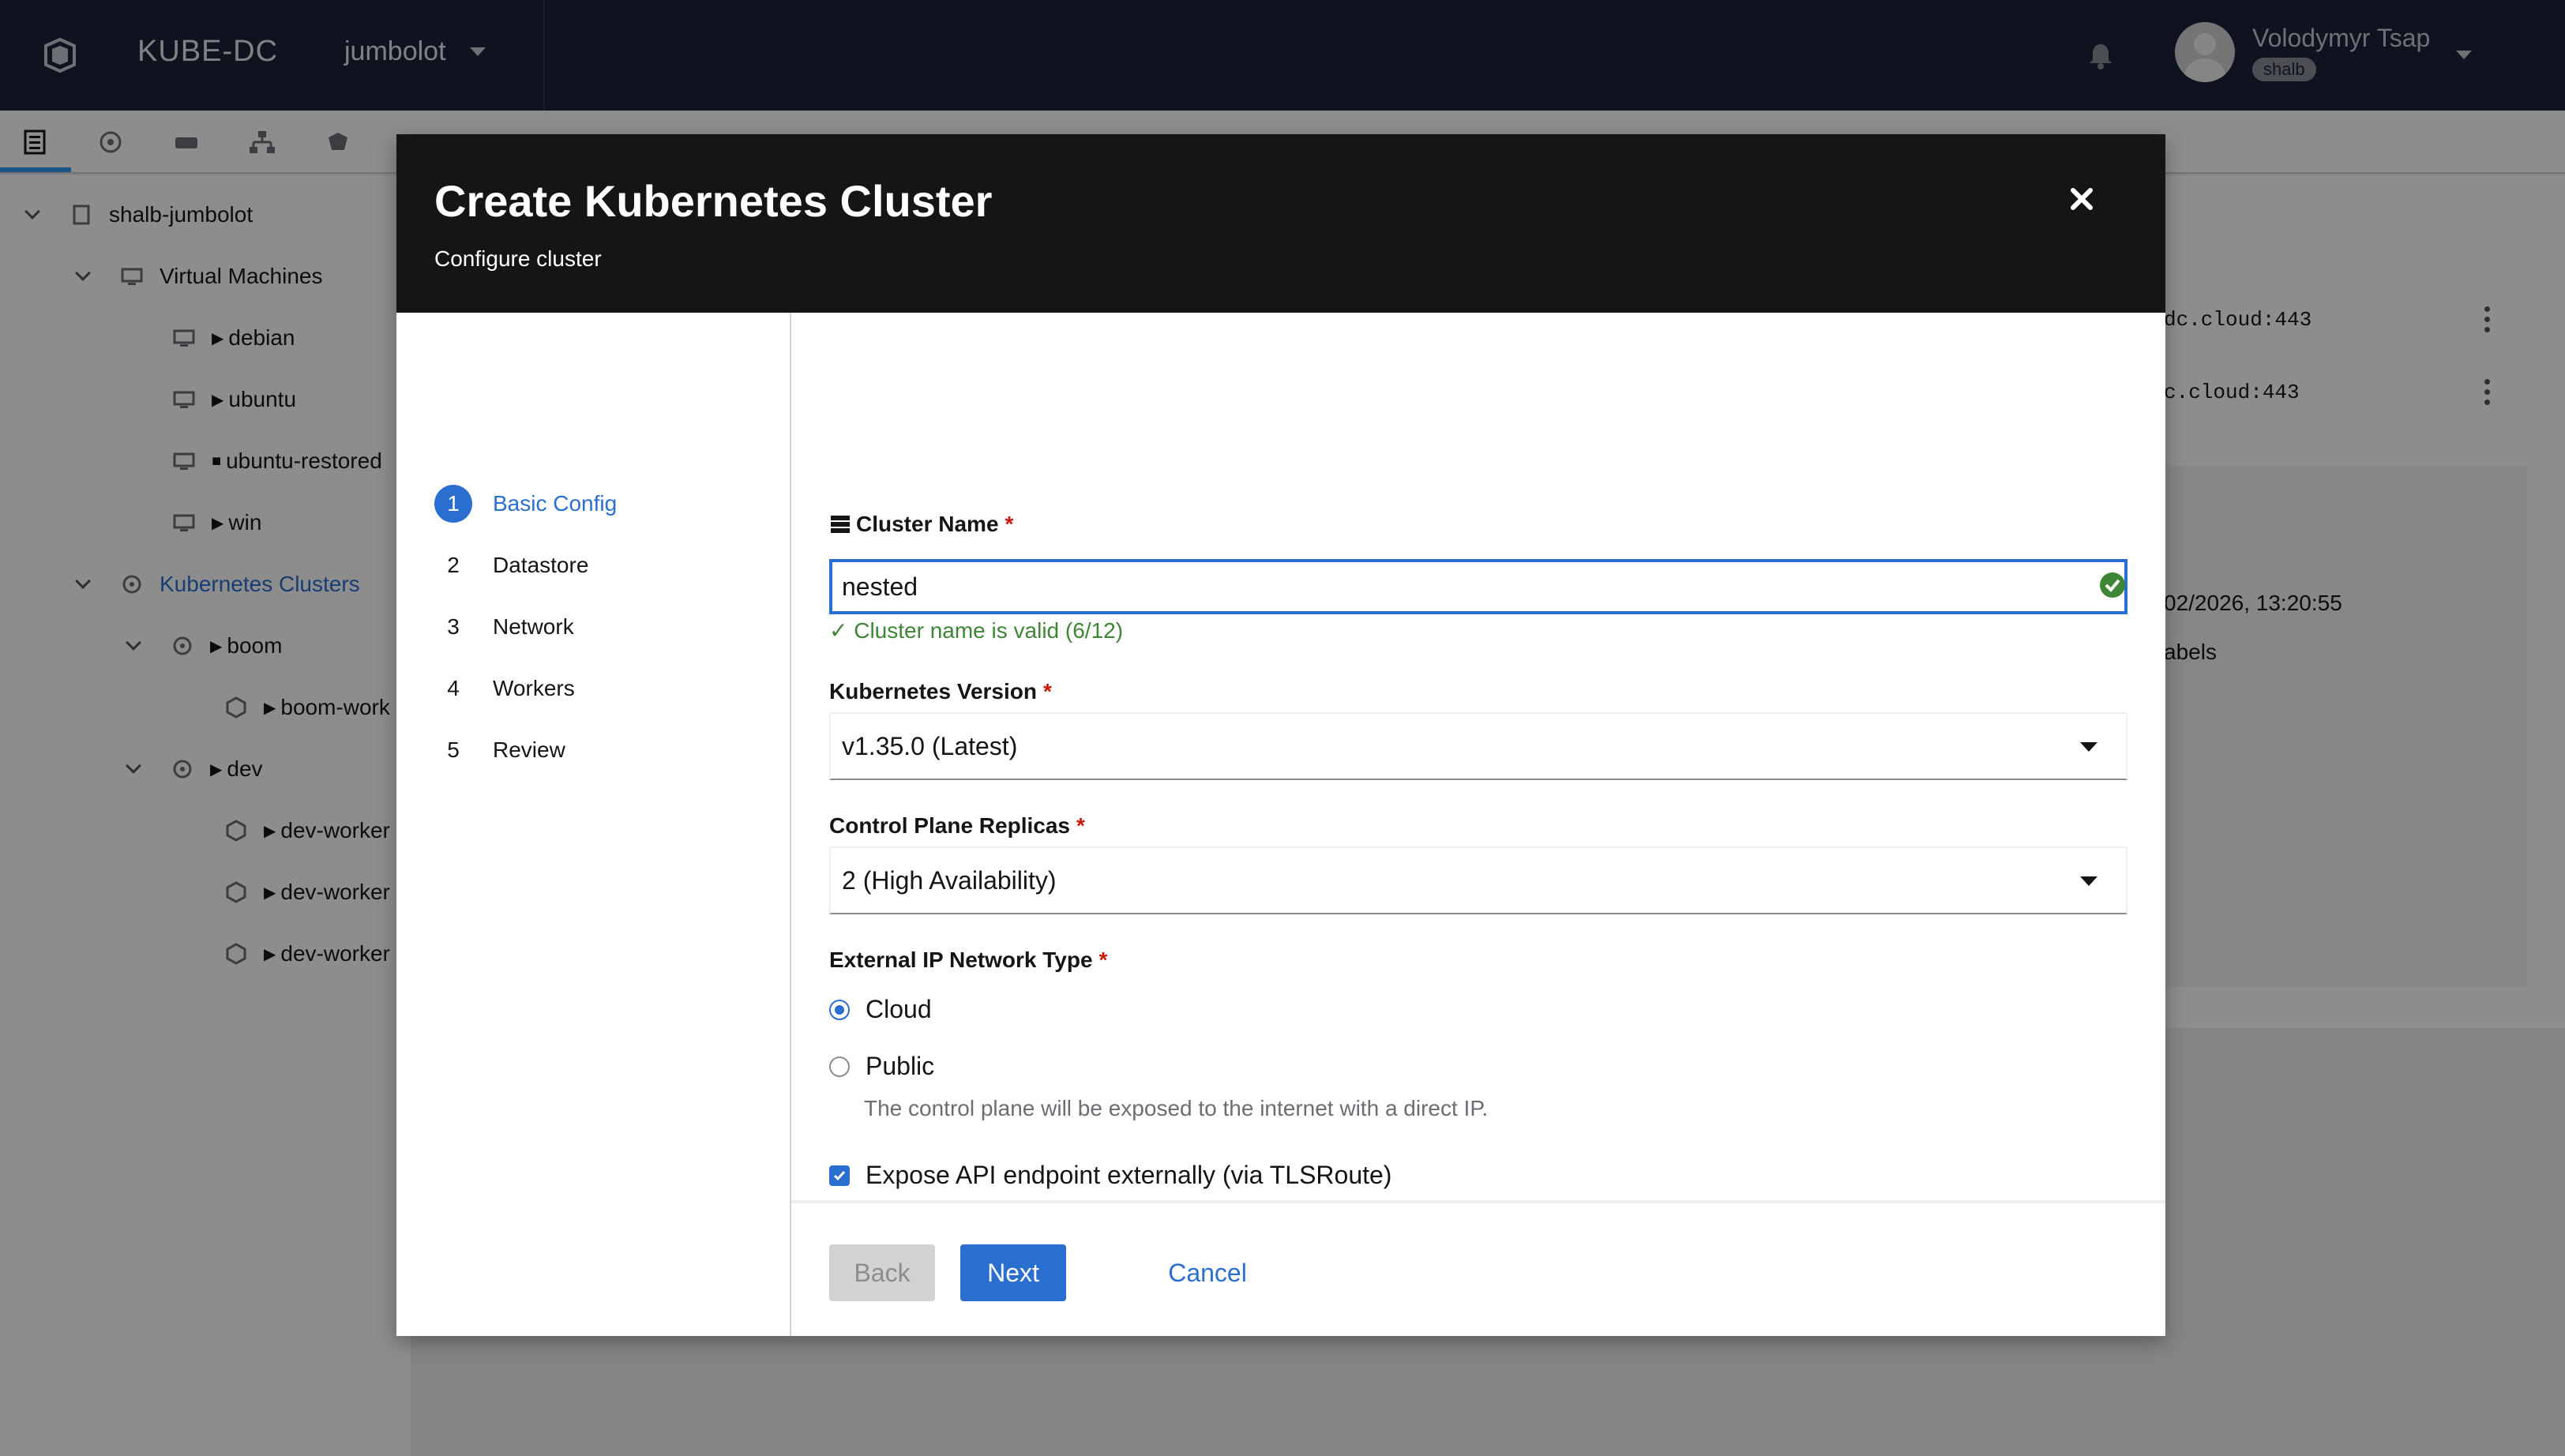 The width and height of the screenshot is (2565, 1456). Describe the element at coordinates (930, 745) in the screenshot. I see `selected-value: v1.35.0 (Latest)` at that location.